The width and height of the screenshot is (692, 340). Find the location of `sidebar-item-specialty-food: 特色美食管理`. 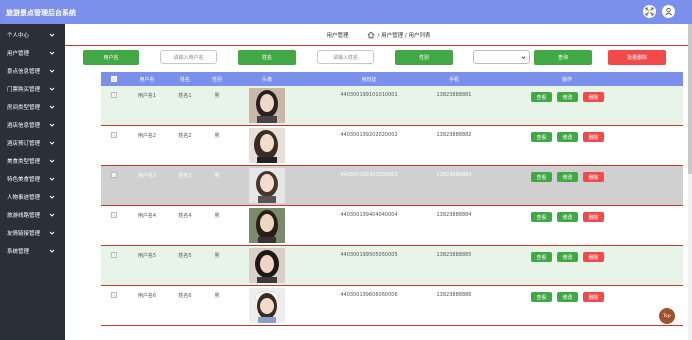

sidebar-item-specialty-food: 特色美食管理 is located at coordinates (32, 179).